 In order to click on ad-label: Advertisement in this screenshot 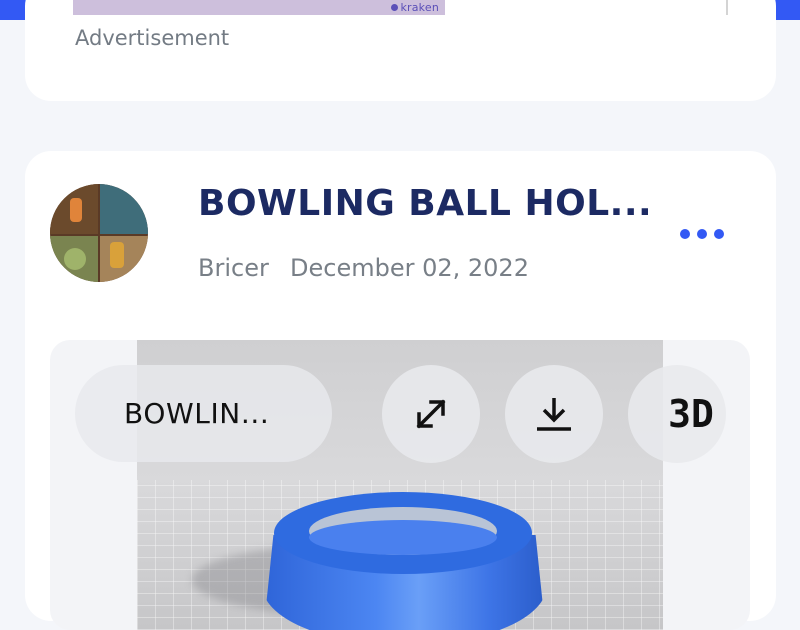, I will do `click(152, 38)`.